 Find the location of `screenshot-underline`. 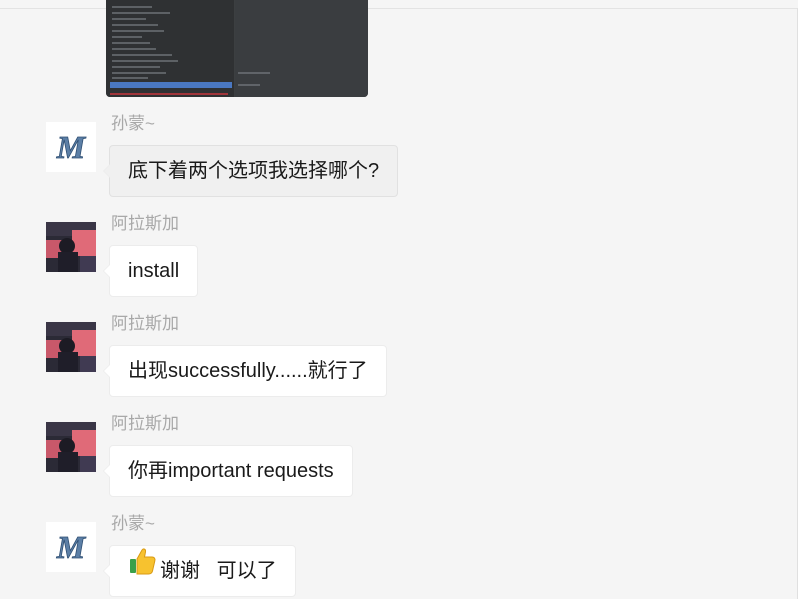

screenshot-underline is located at coordinates (169, 94).